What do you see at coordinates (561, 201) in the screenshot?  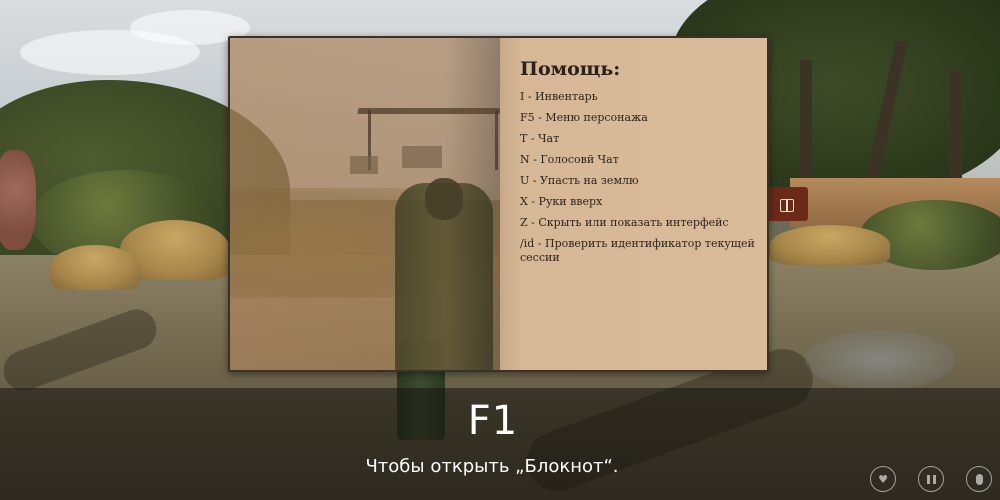 I see `help-item-hands-up: X - Руки вверх` at bounding box center [561, 201].